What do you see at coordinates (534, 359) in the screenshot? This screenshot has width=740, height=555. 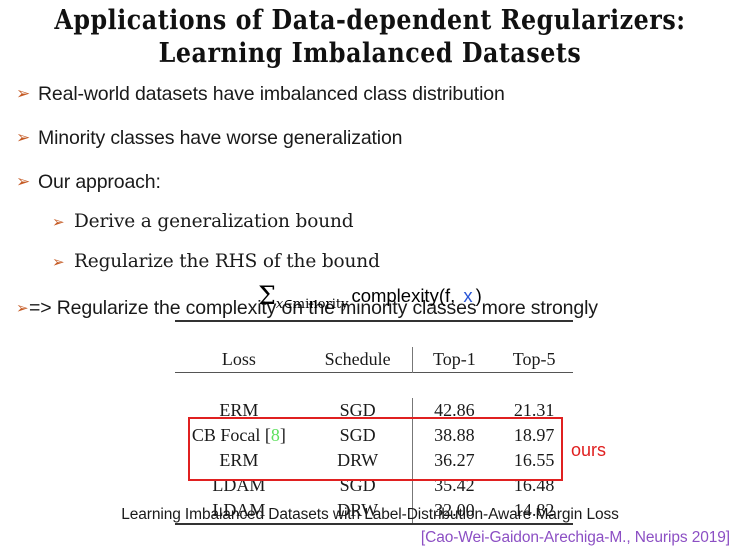 I see `column-header-top5: Top-5` at bounding box center [534, 359].